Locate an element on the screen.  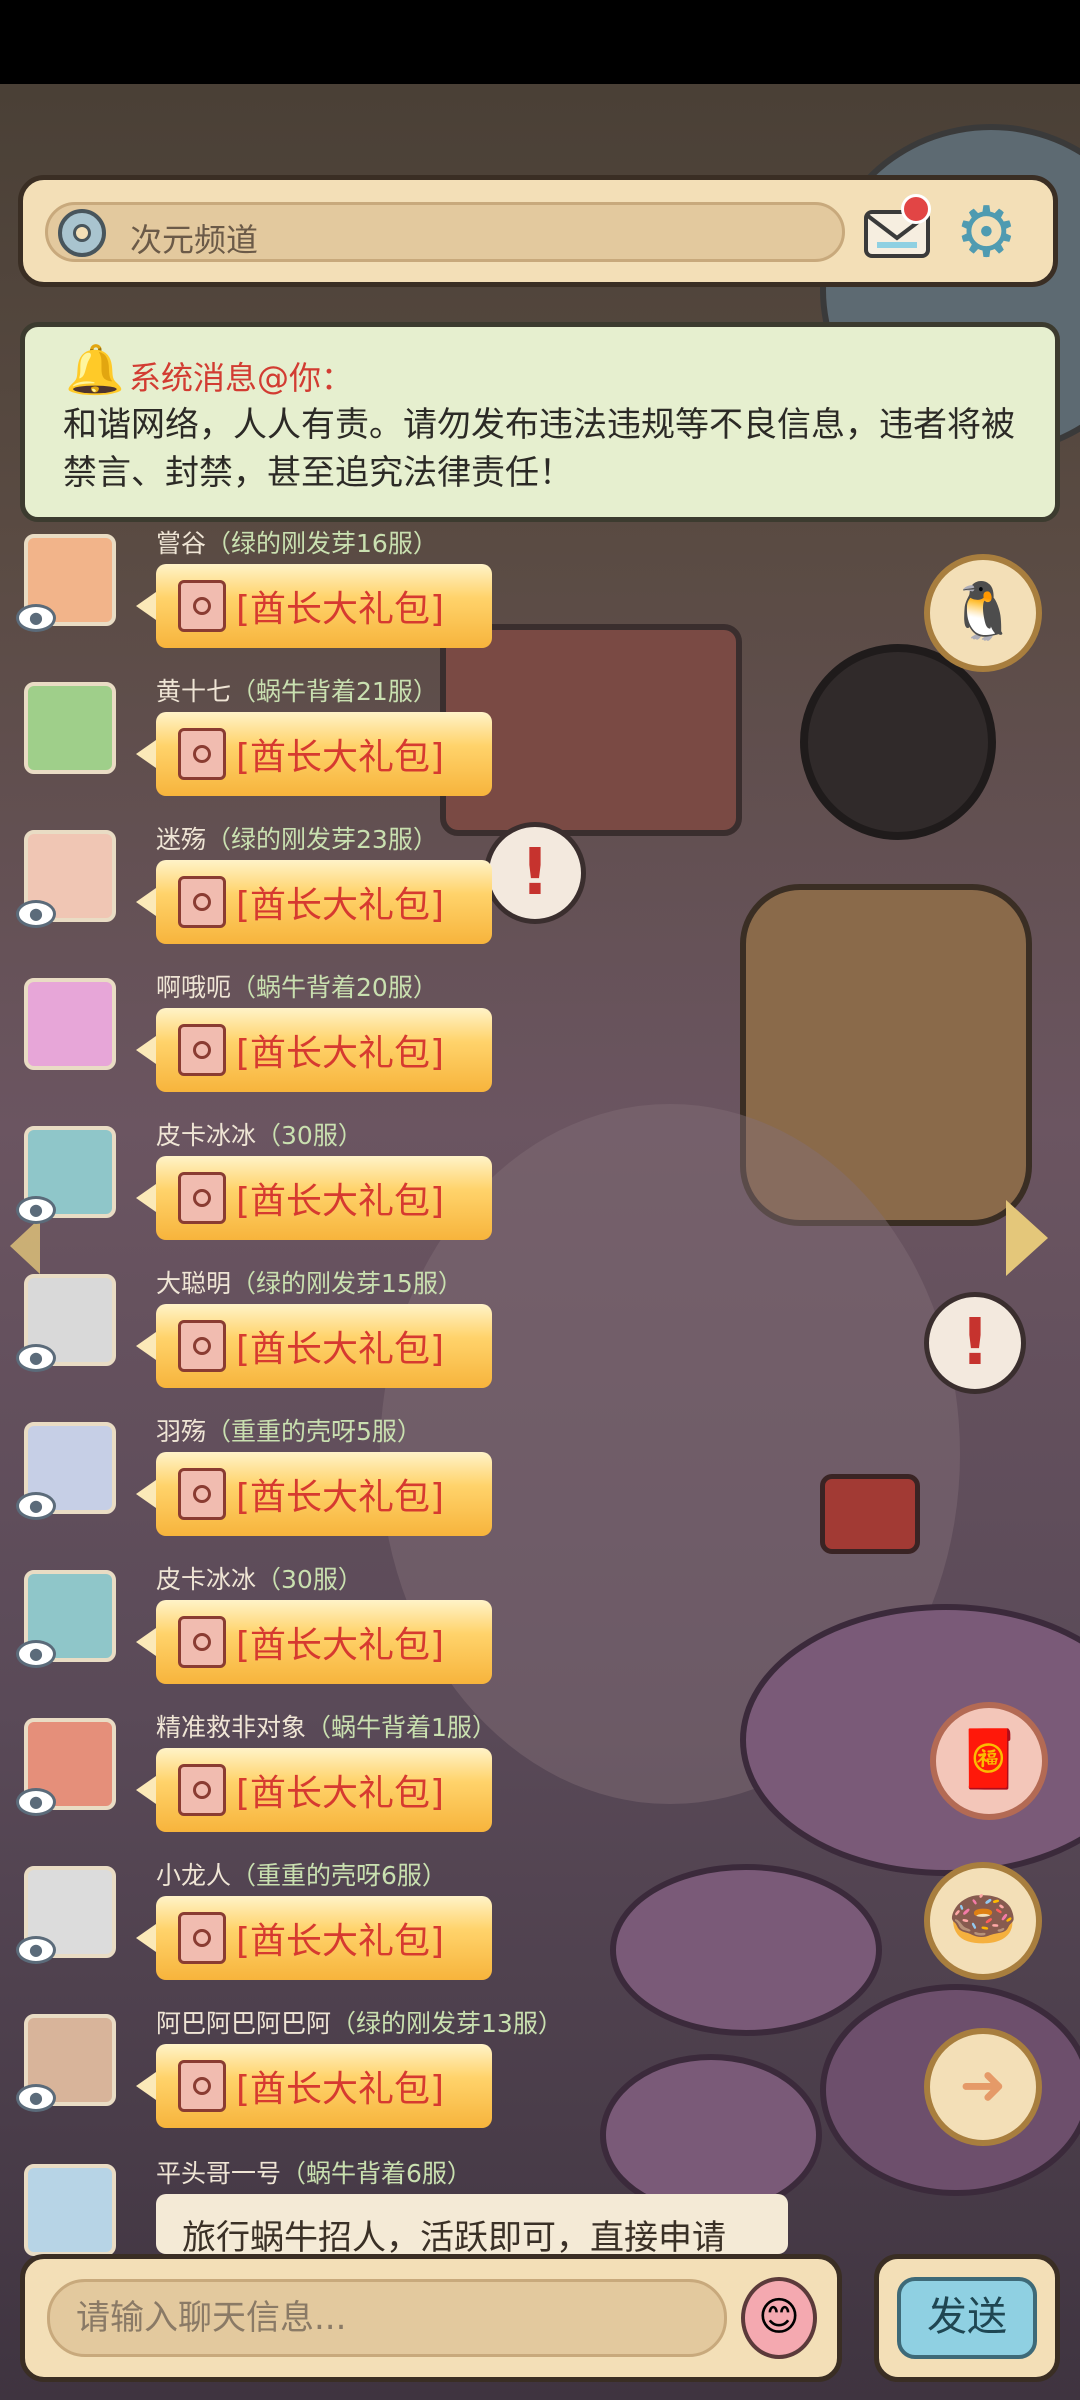
sender-label: 啊哦呃（蜗牛背着20服） is located at coordinates (297, 986).